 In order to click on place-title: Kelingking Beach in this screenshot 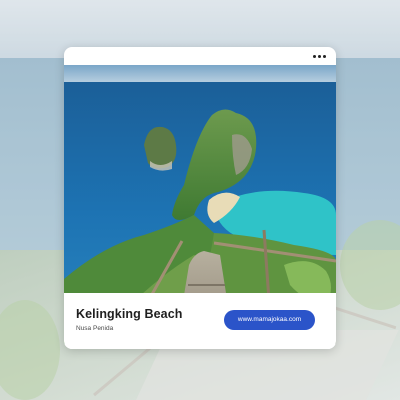, I will do `click(129, 314)`.